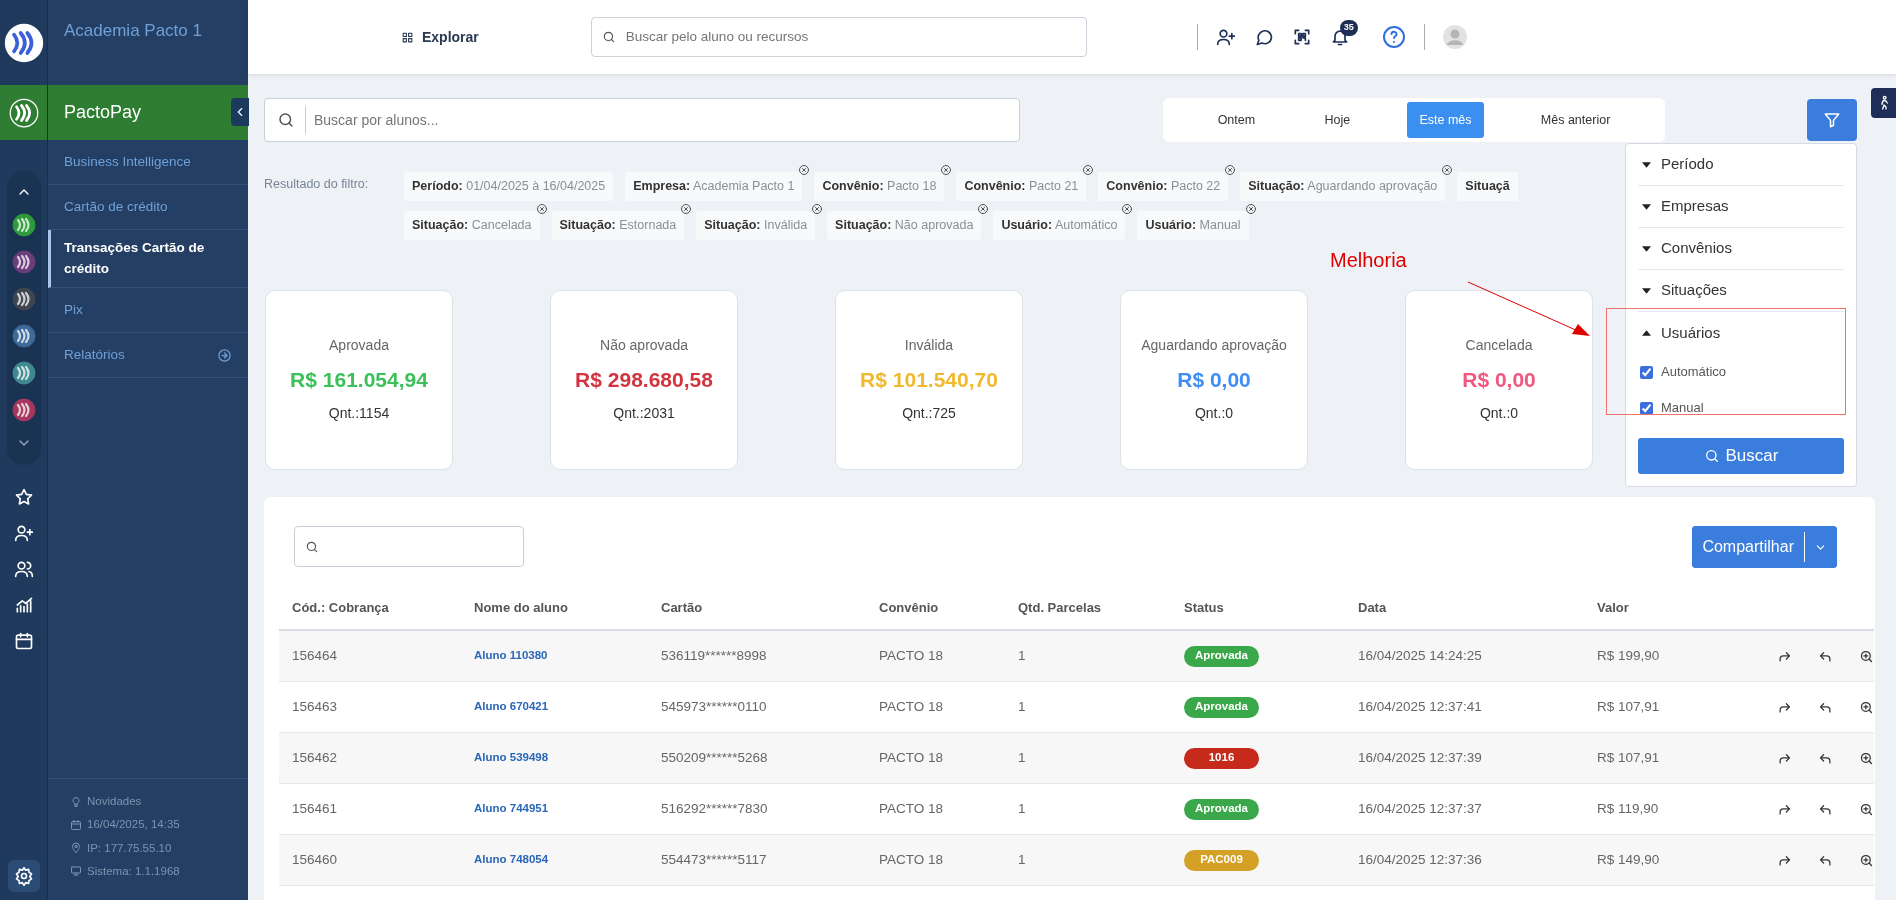 The height and width of the screenshot is (900, 1896). I want to click on accessibility-button, so click(1883, 103).